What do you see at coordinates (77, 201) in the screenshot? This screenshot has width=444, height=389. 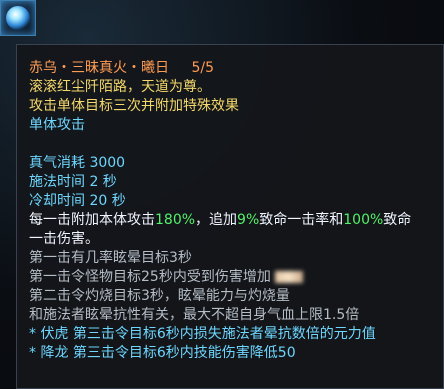 I see `cooldown: 冷却时间 20 秒` at bounding box center [77, 201].